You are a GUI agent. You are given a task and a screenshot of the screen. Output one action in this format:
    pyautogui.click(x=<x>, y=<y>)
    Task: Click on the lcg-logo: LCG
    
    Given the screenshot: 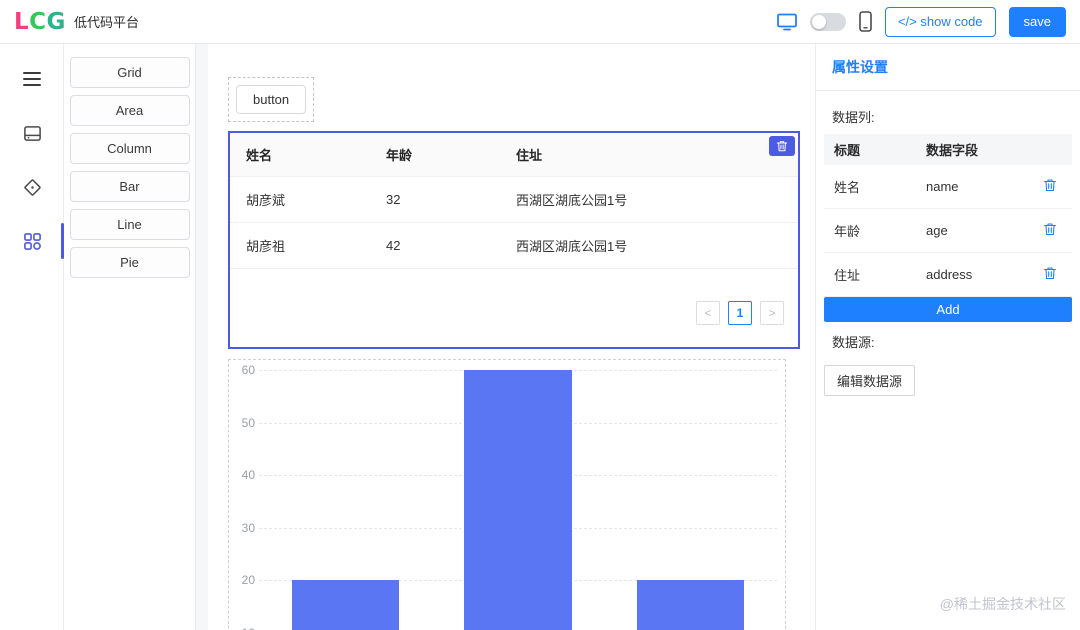 What is the action you would take?
    pyautogui.click(x=40, y=22)
    